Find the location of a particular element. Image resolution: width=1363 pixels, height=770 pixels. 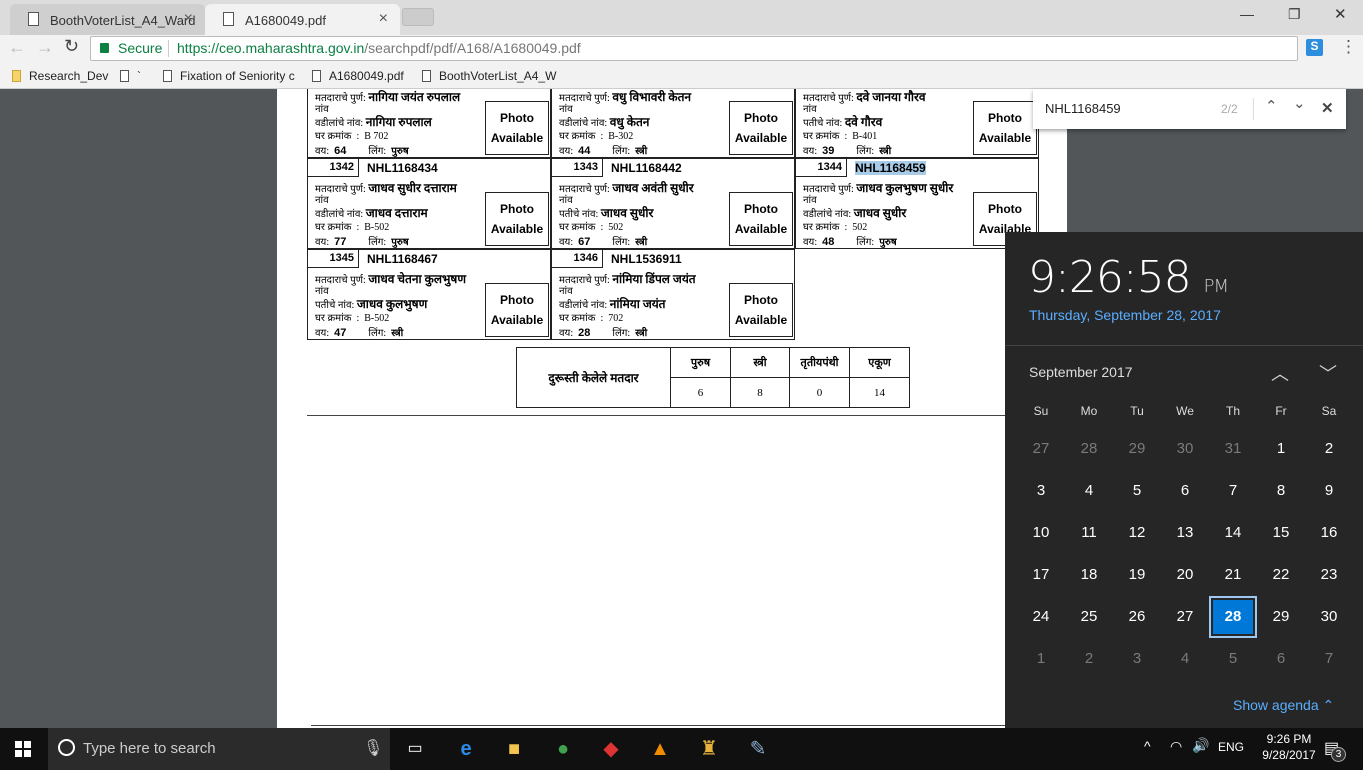

house-number: घर क्रमांक : B-502 is located at coordinates (352, 227).